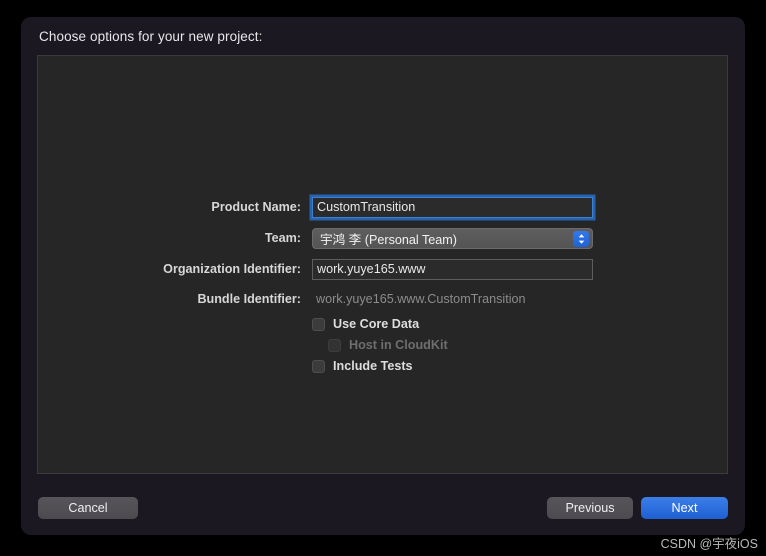  I want to click on checkbox-row-host-in-cloudkit: Host in CloudKit, so click(388, 345).